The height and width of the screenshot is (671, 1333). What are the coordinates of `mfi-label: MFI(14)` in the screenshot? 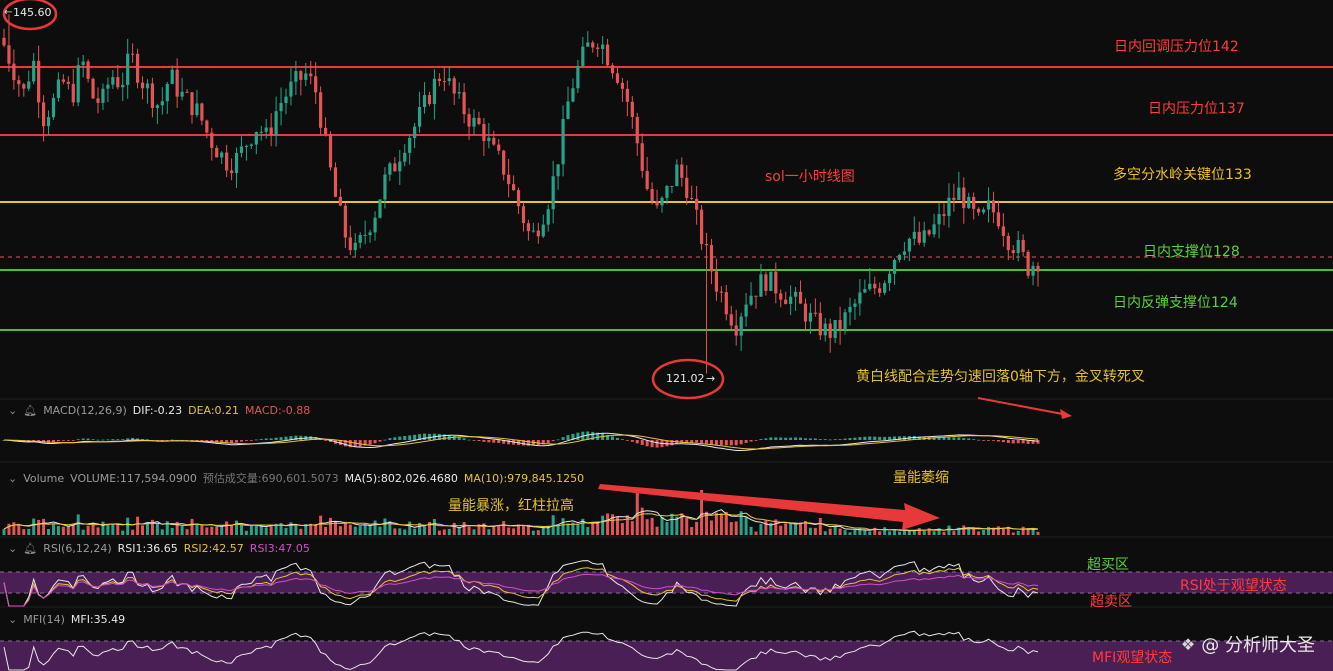 It's located at (44, 619).